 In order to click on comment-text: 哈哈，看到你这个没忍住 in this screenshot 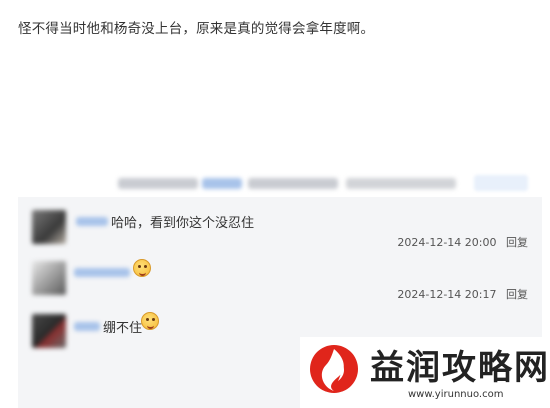, I will do `click(183, 223)`.